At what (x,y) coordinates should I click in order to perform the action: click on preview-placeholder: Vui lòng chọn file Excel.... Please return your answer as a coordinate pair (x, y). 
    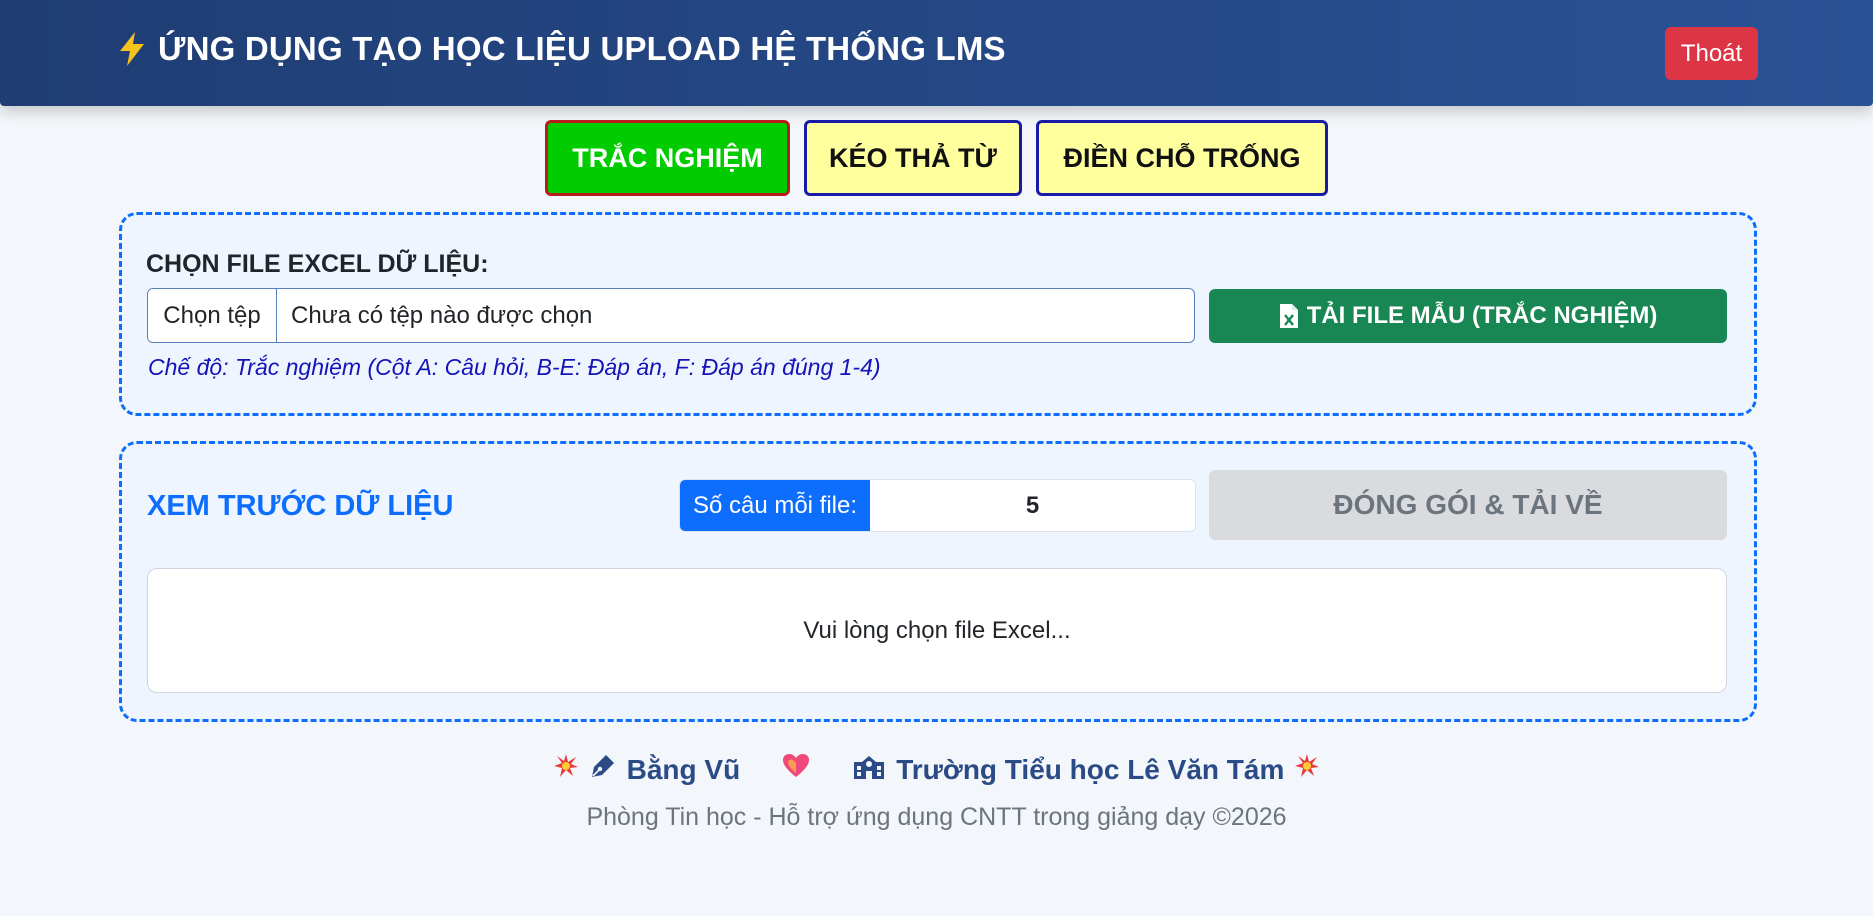
    Looking at the image, I should click on (937, 630).